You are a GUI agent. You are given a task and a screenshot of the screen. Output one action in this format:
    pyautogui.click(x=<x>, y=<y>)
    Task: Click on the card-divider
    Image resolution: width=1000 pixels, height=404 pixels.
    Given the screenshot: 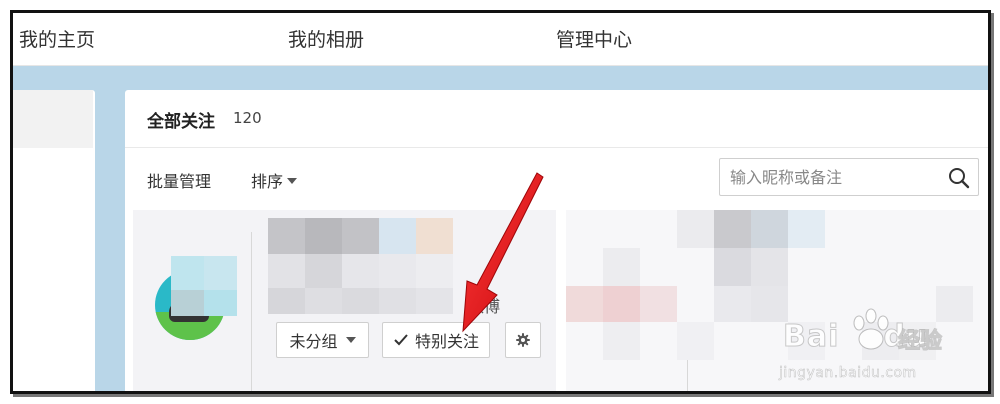 What is the action you would take?
    pyautogui.click(x=251, y=311)
    